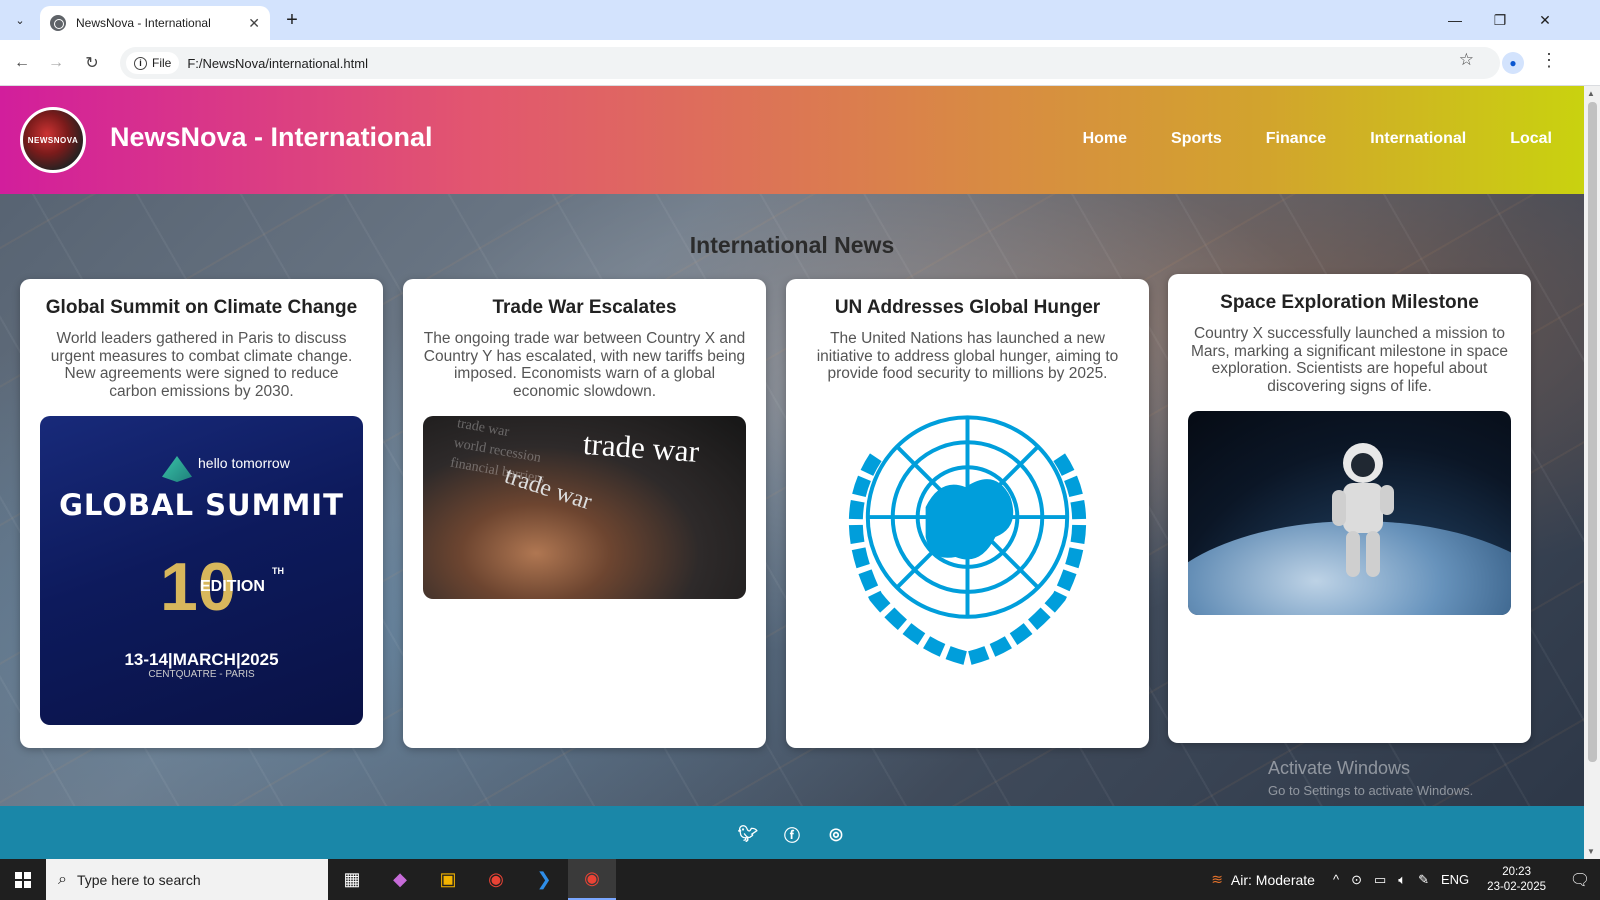 The width and height of the screenshot is (1600, 900). Describe the element at coordinates (277, 63) in the screenshot. I see `url-text: F:/NewsNova/international.html` at that location.